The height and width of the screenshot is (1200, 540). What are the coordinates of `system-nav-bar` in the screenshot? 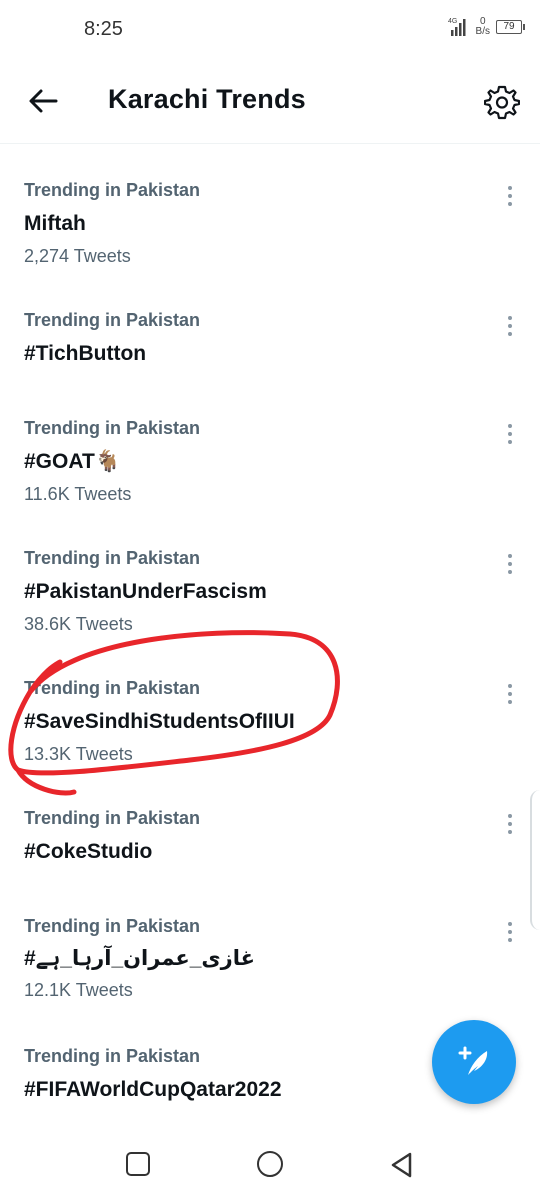 It's located at (270, 1165).